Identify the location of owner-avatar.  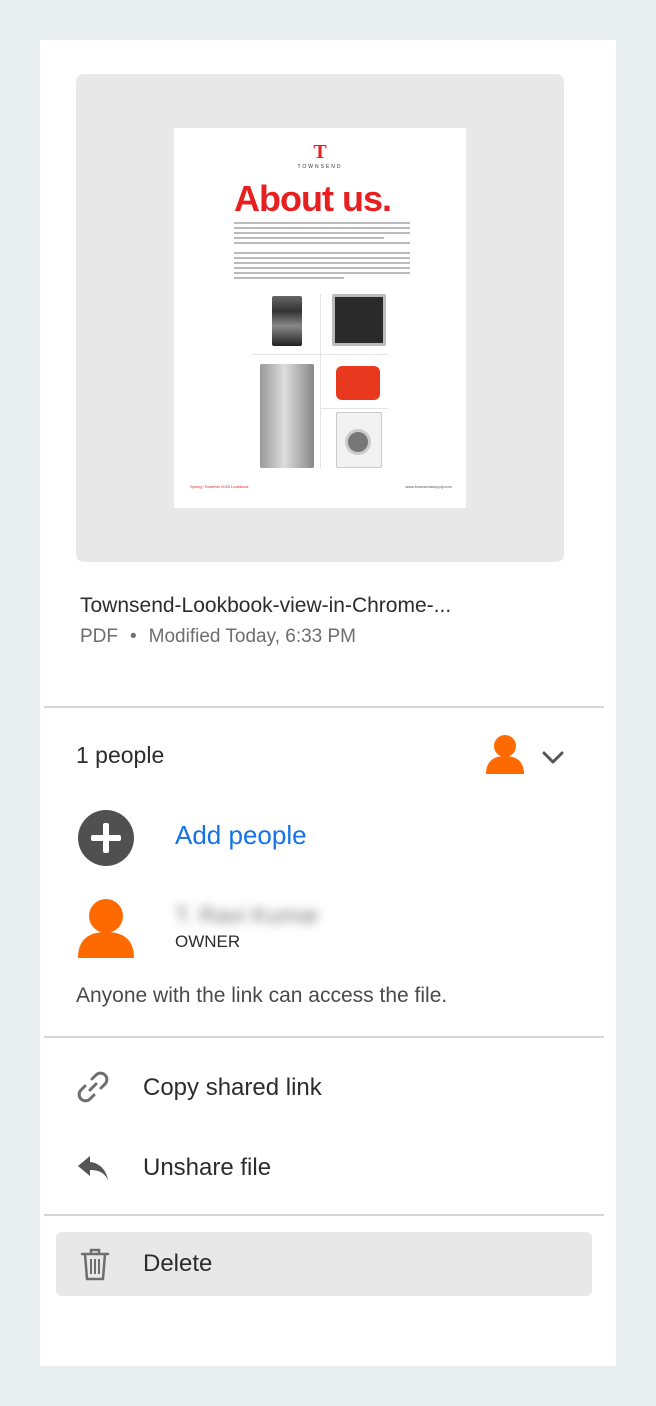
(106, 928).